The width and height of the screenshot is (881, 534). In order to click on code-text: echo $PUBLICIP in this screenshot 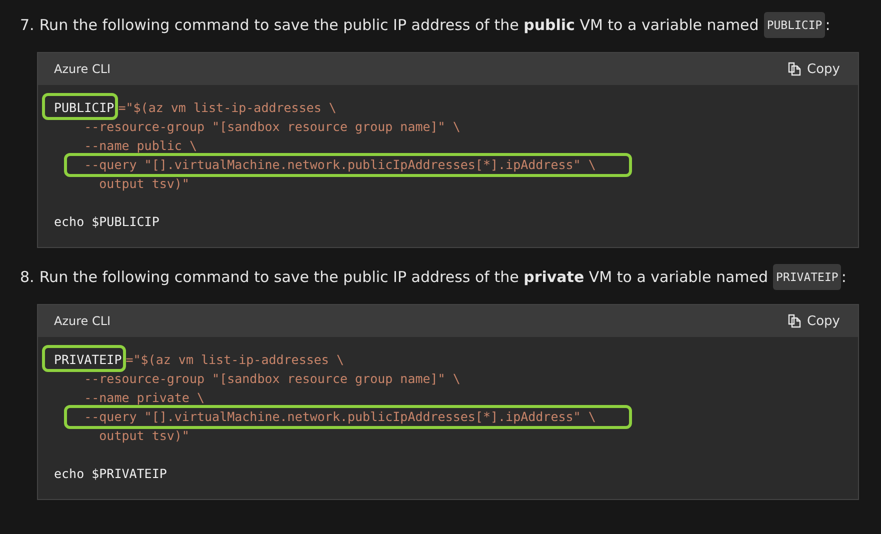, I will do `click(107, 221)`.